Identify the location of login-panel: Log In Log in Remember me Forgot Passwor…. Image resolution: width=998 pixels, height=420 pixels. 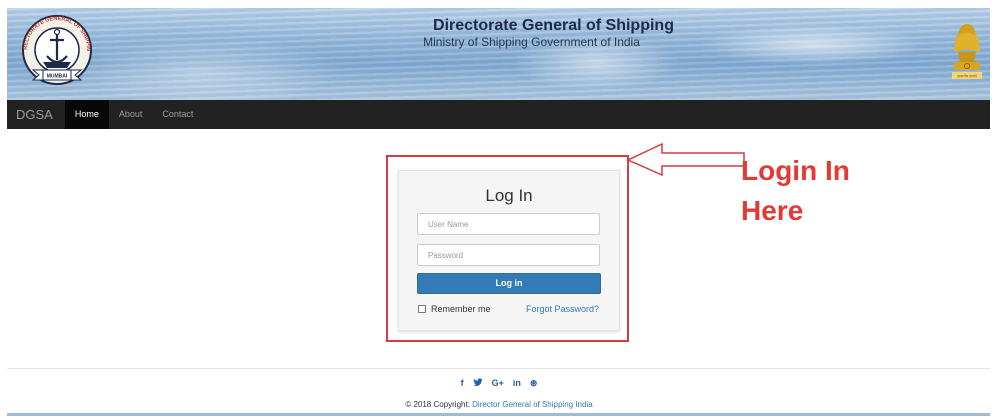
(509, 250).